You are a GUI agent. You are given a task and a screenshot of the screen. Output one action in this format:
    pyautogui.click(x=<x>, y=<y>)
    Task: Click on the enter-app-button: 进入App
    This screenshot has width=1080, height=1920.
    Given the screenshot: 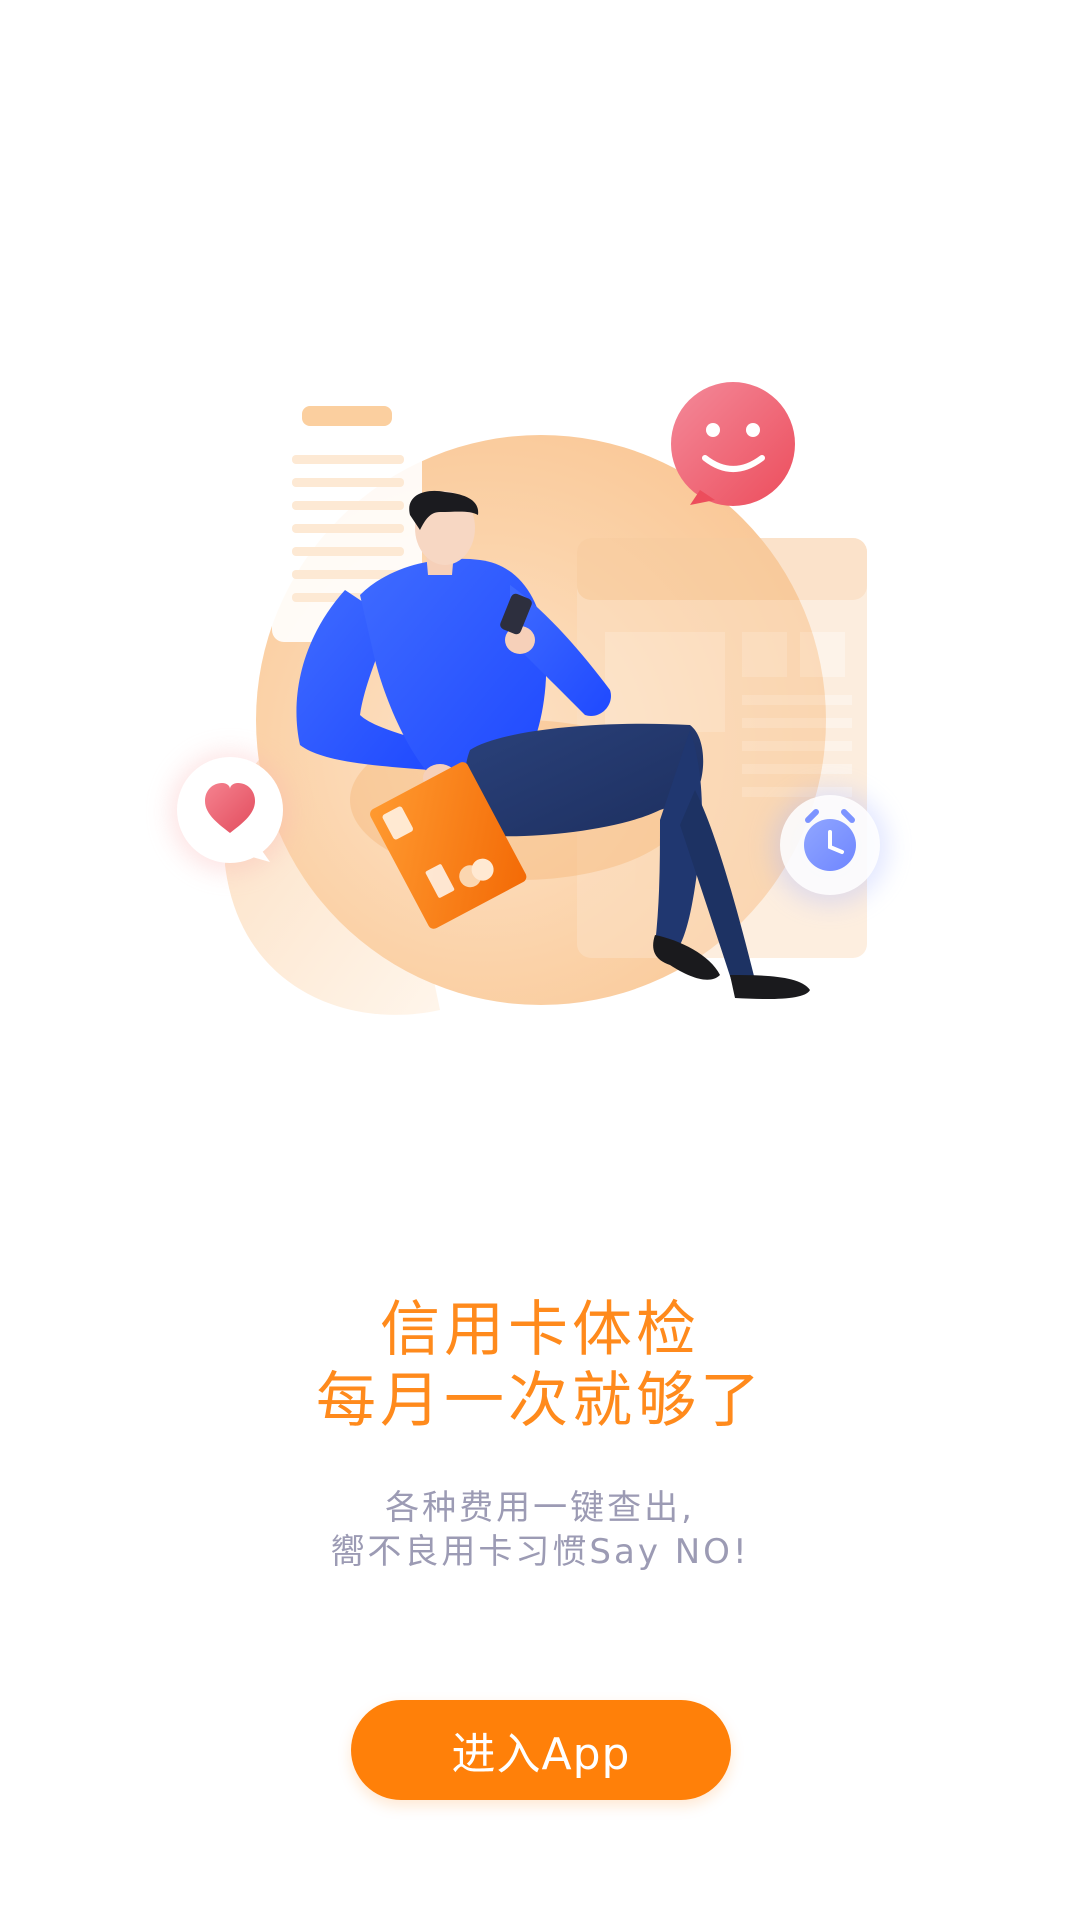 What is the action you would take?
    pyautogui.click(x=541, y=1750)
    